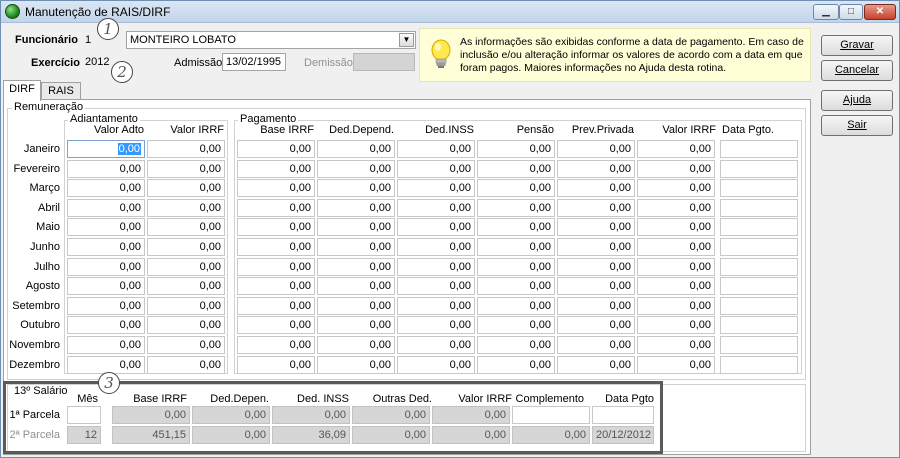 The width and height of the screenshot is (900, 458). Describe the element at coordinates (826, 12) in the screenshot. I see `minimize-button: ▁` at that location.